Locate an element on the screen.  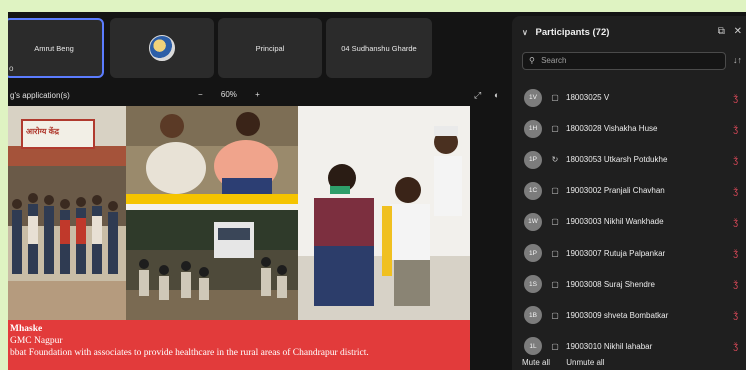
mic-icon: o is located at coordinates (11, 68).